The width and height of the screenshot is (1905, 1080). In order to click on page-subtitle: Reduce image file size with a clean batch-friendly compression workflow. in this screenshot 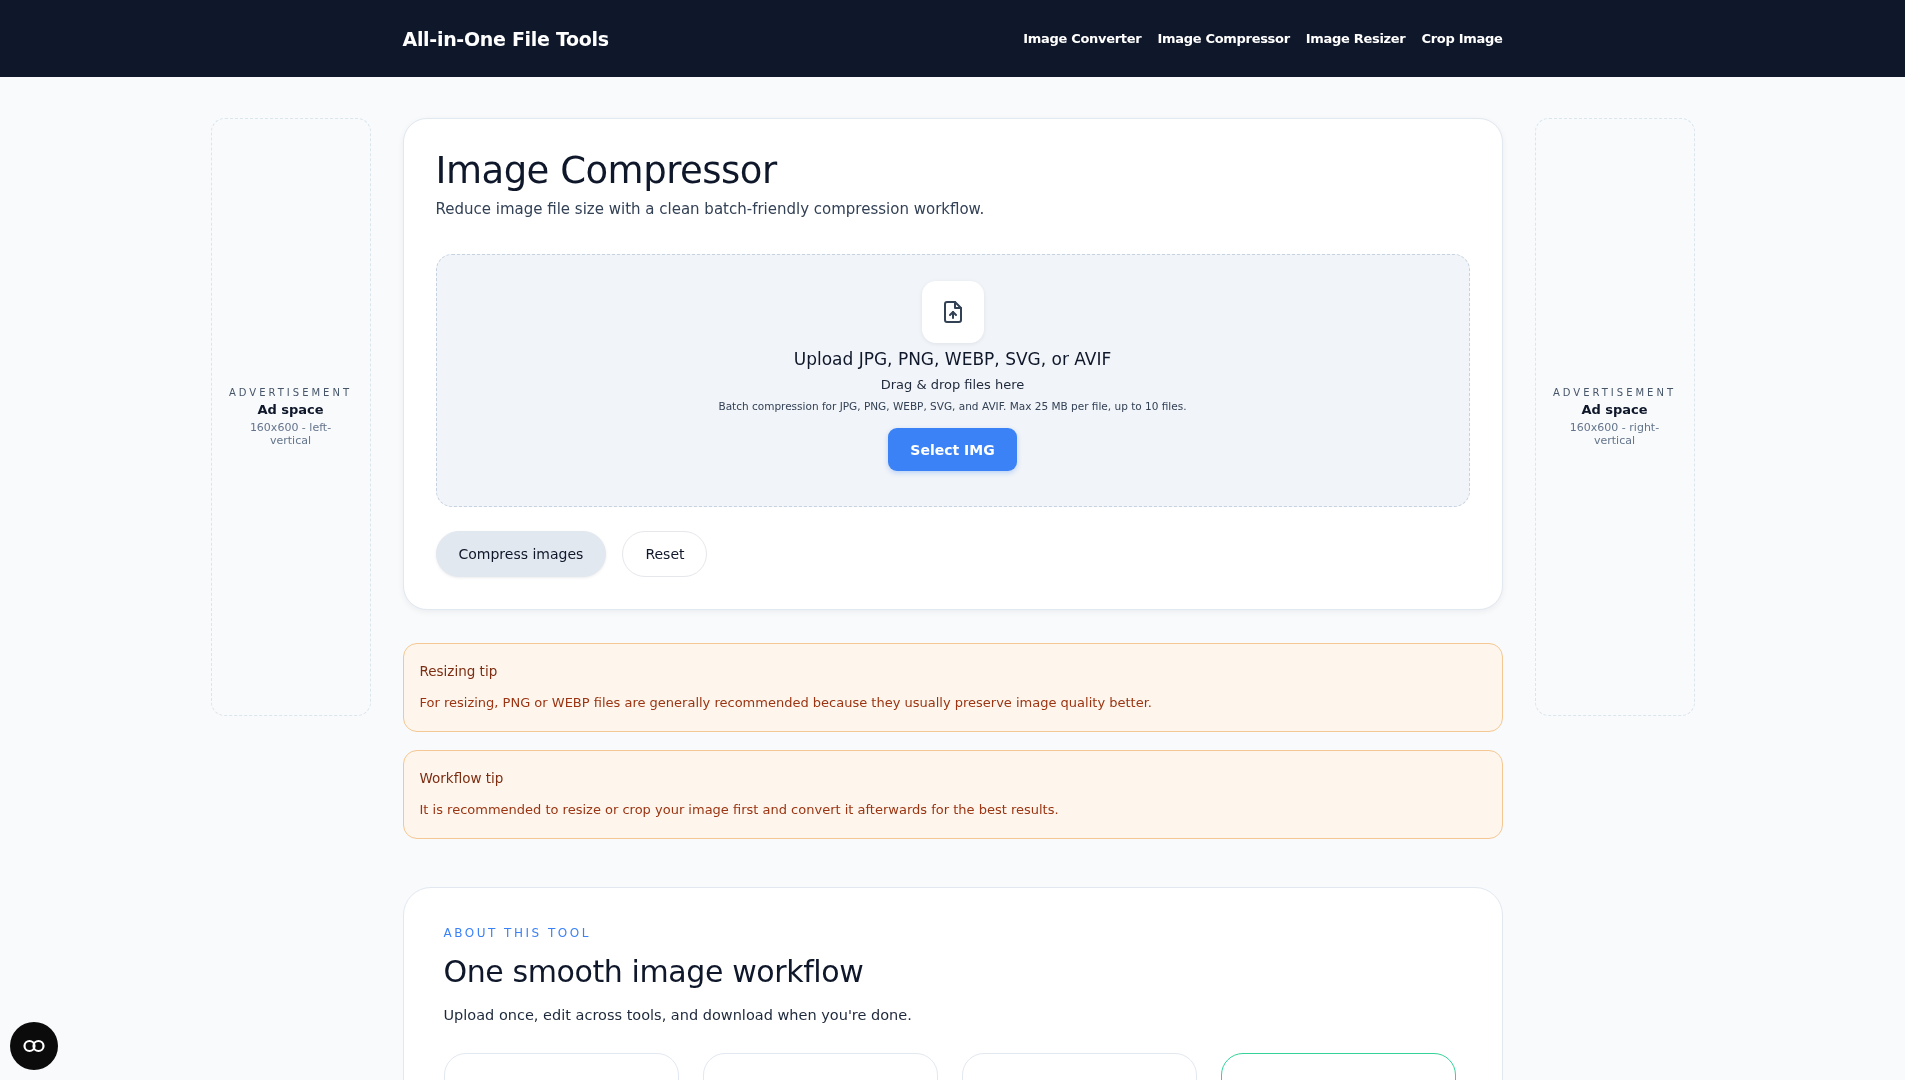, I will do `click(710, 209)`.